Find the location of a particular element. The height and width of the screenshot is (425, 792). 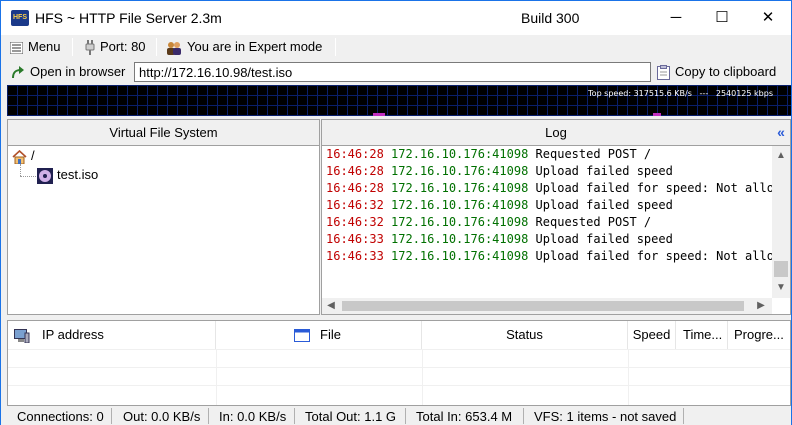

top-speed-text: Top speed: 317515.6 KB/s is located at coordinates (640, 93).